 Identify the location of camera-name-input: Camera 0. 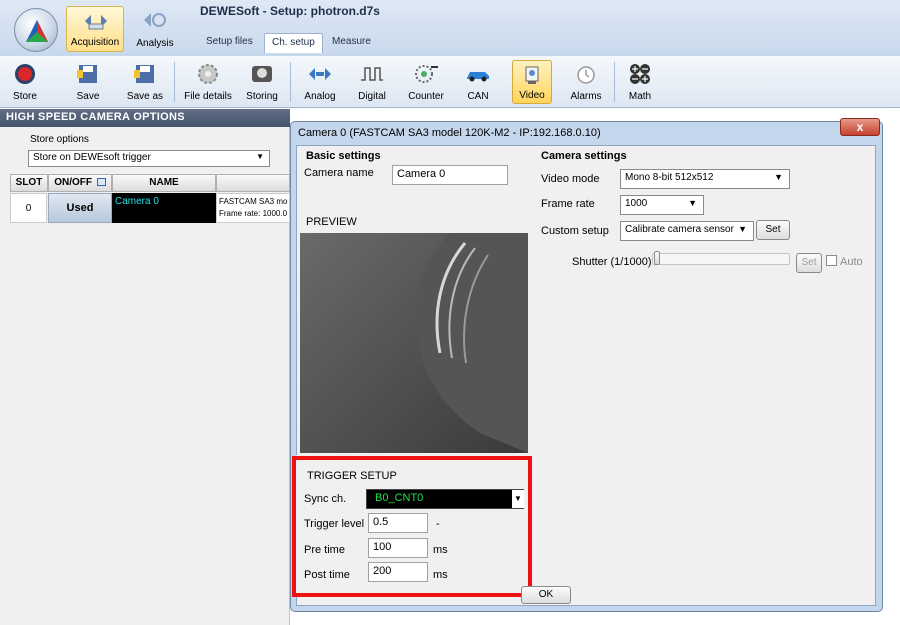
(450, 175).